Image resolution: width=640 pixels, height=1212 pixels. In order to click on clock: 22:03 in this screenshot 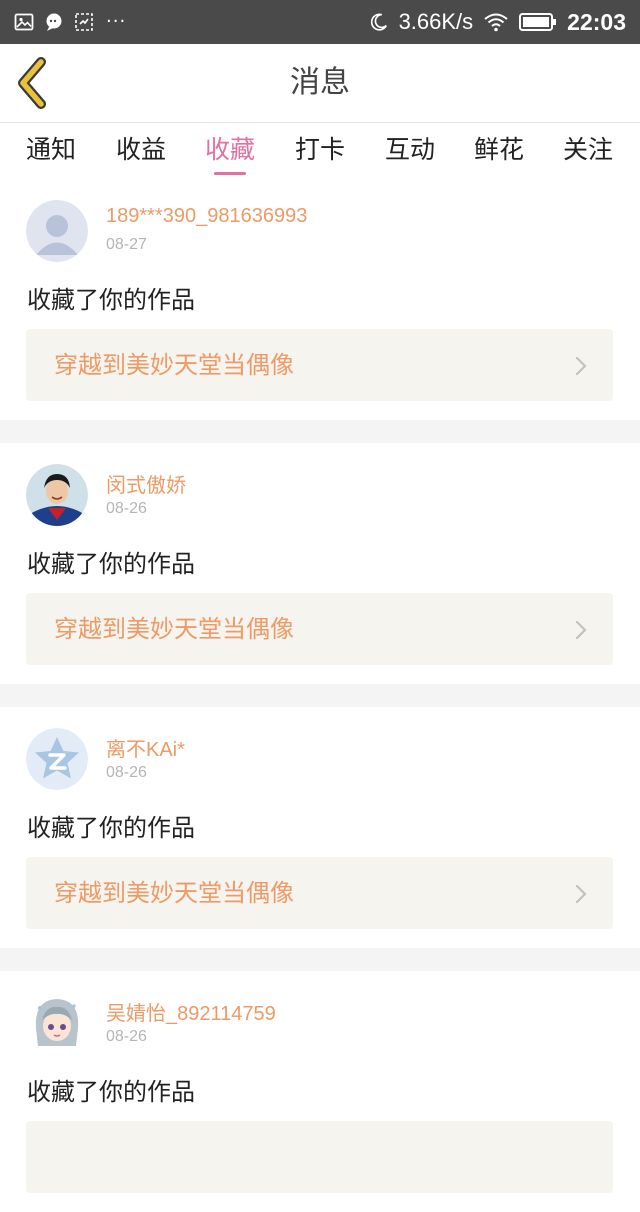, I will do `click(596, 21)`.